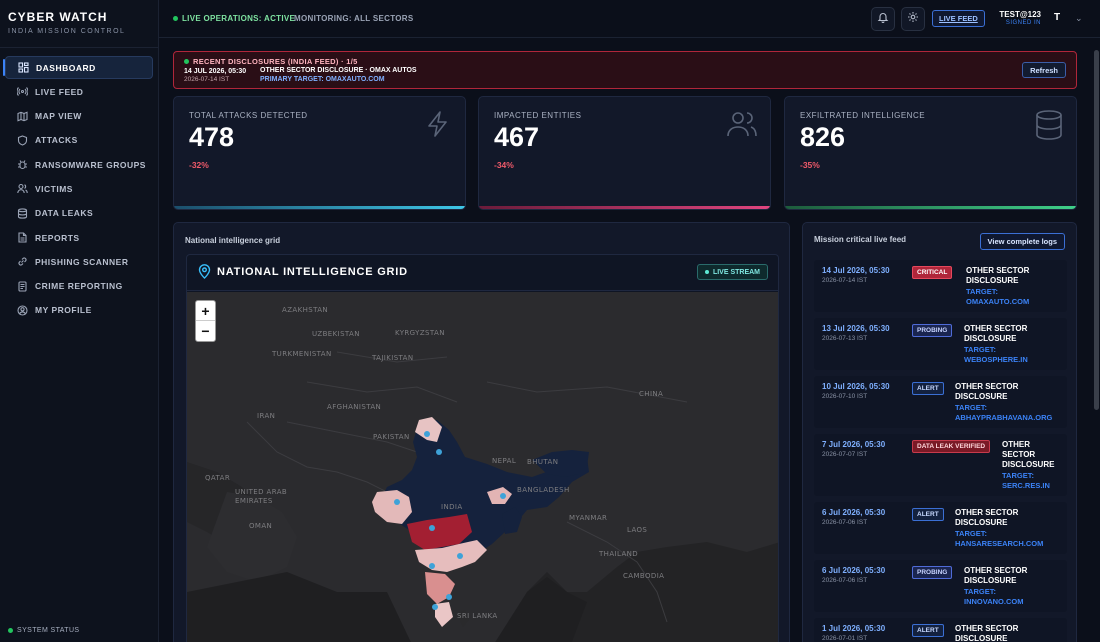 The image size is (1100, 642). I want to click on feed-item-date: 10 Jul 2026, 05:30, so click(856, 386).